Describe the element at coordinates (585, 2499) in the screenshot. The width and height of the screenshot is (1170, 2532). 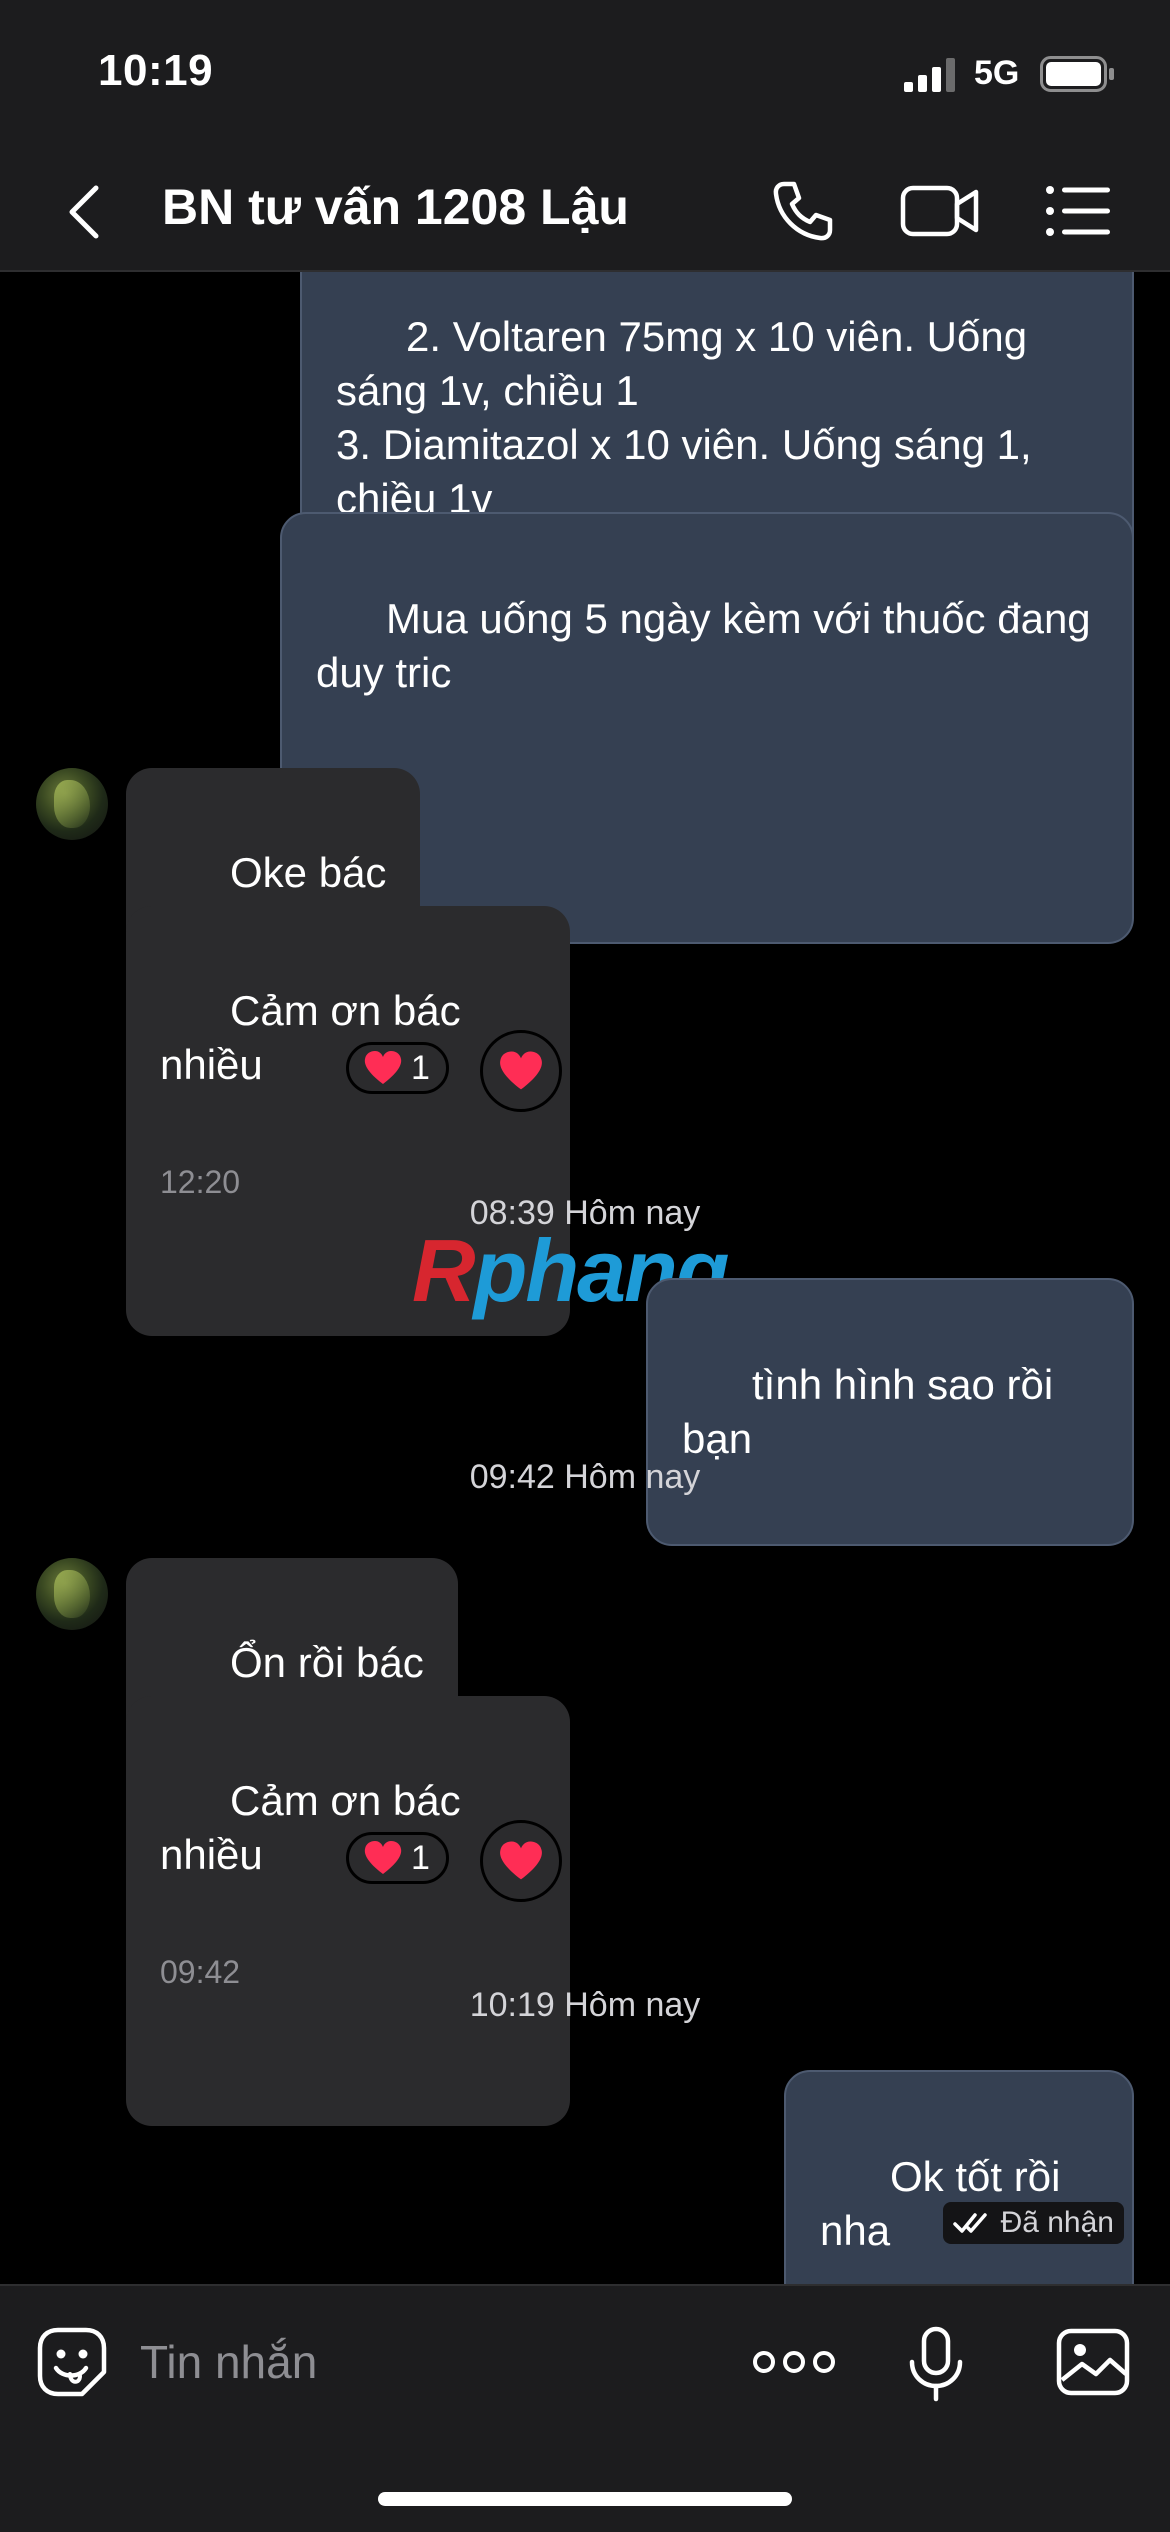
I see `home-indicator` at that location.